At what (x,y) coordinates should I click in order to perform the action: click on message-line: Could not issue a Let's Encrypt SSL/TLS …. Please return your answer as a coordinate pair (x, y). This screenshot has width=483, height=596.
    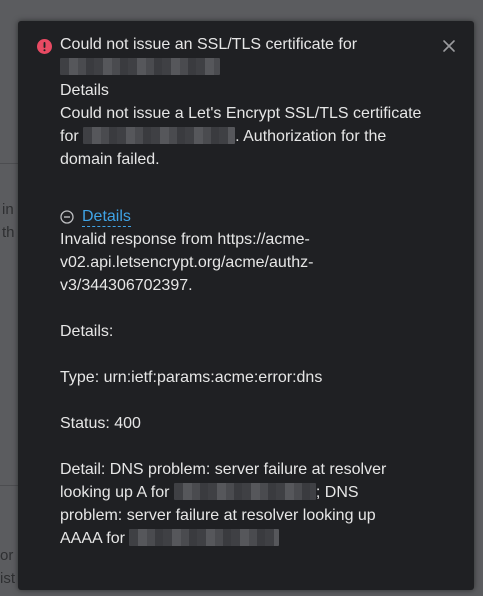
    Looking at the image, I should click on (241, 113).